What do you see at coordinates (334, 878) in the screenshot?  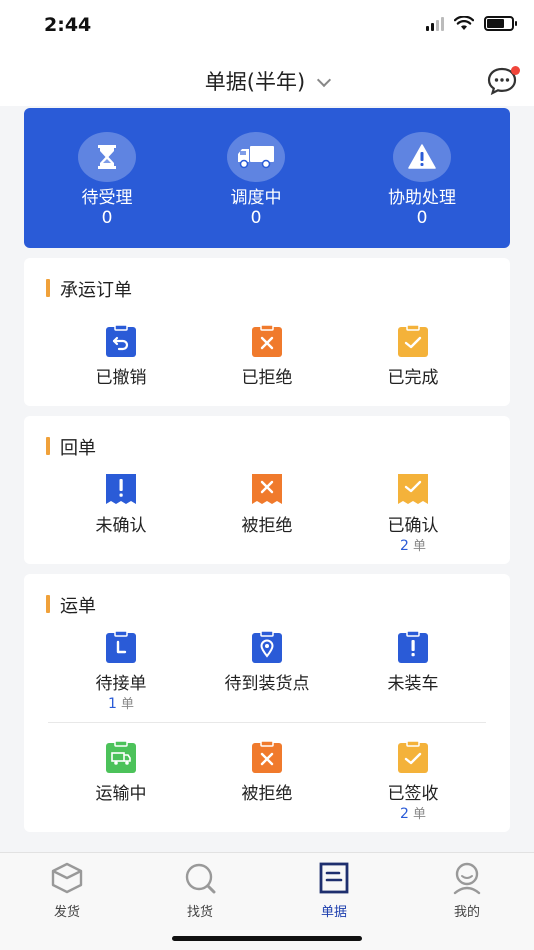 I see `document-icon` at bounding box center [334, 878].